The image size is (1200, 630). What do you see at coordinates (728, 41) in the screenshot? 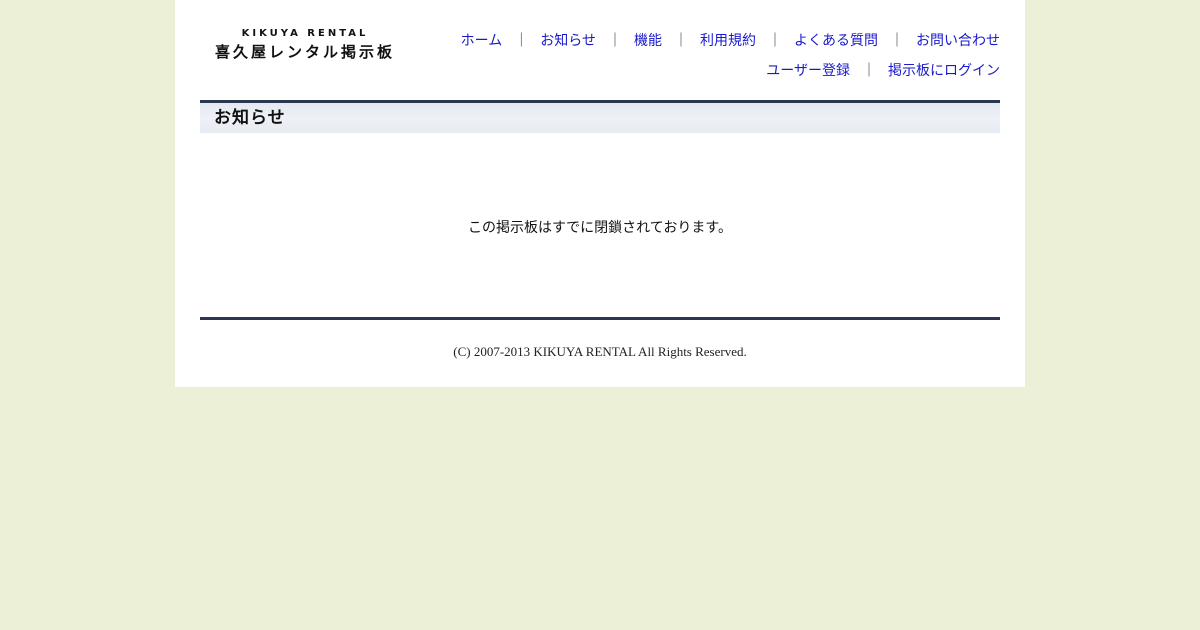
I see `nav-link-terms: 利用規約` at bounding box center [728, 41].